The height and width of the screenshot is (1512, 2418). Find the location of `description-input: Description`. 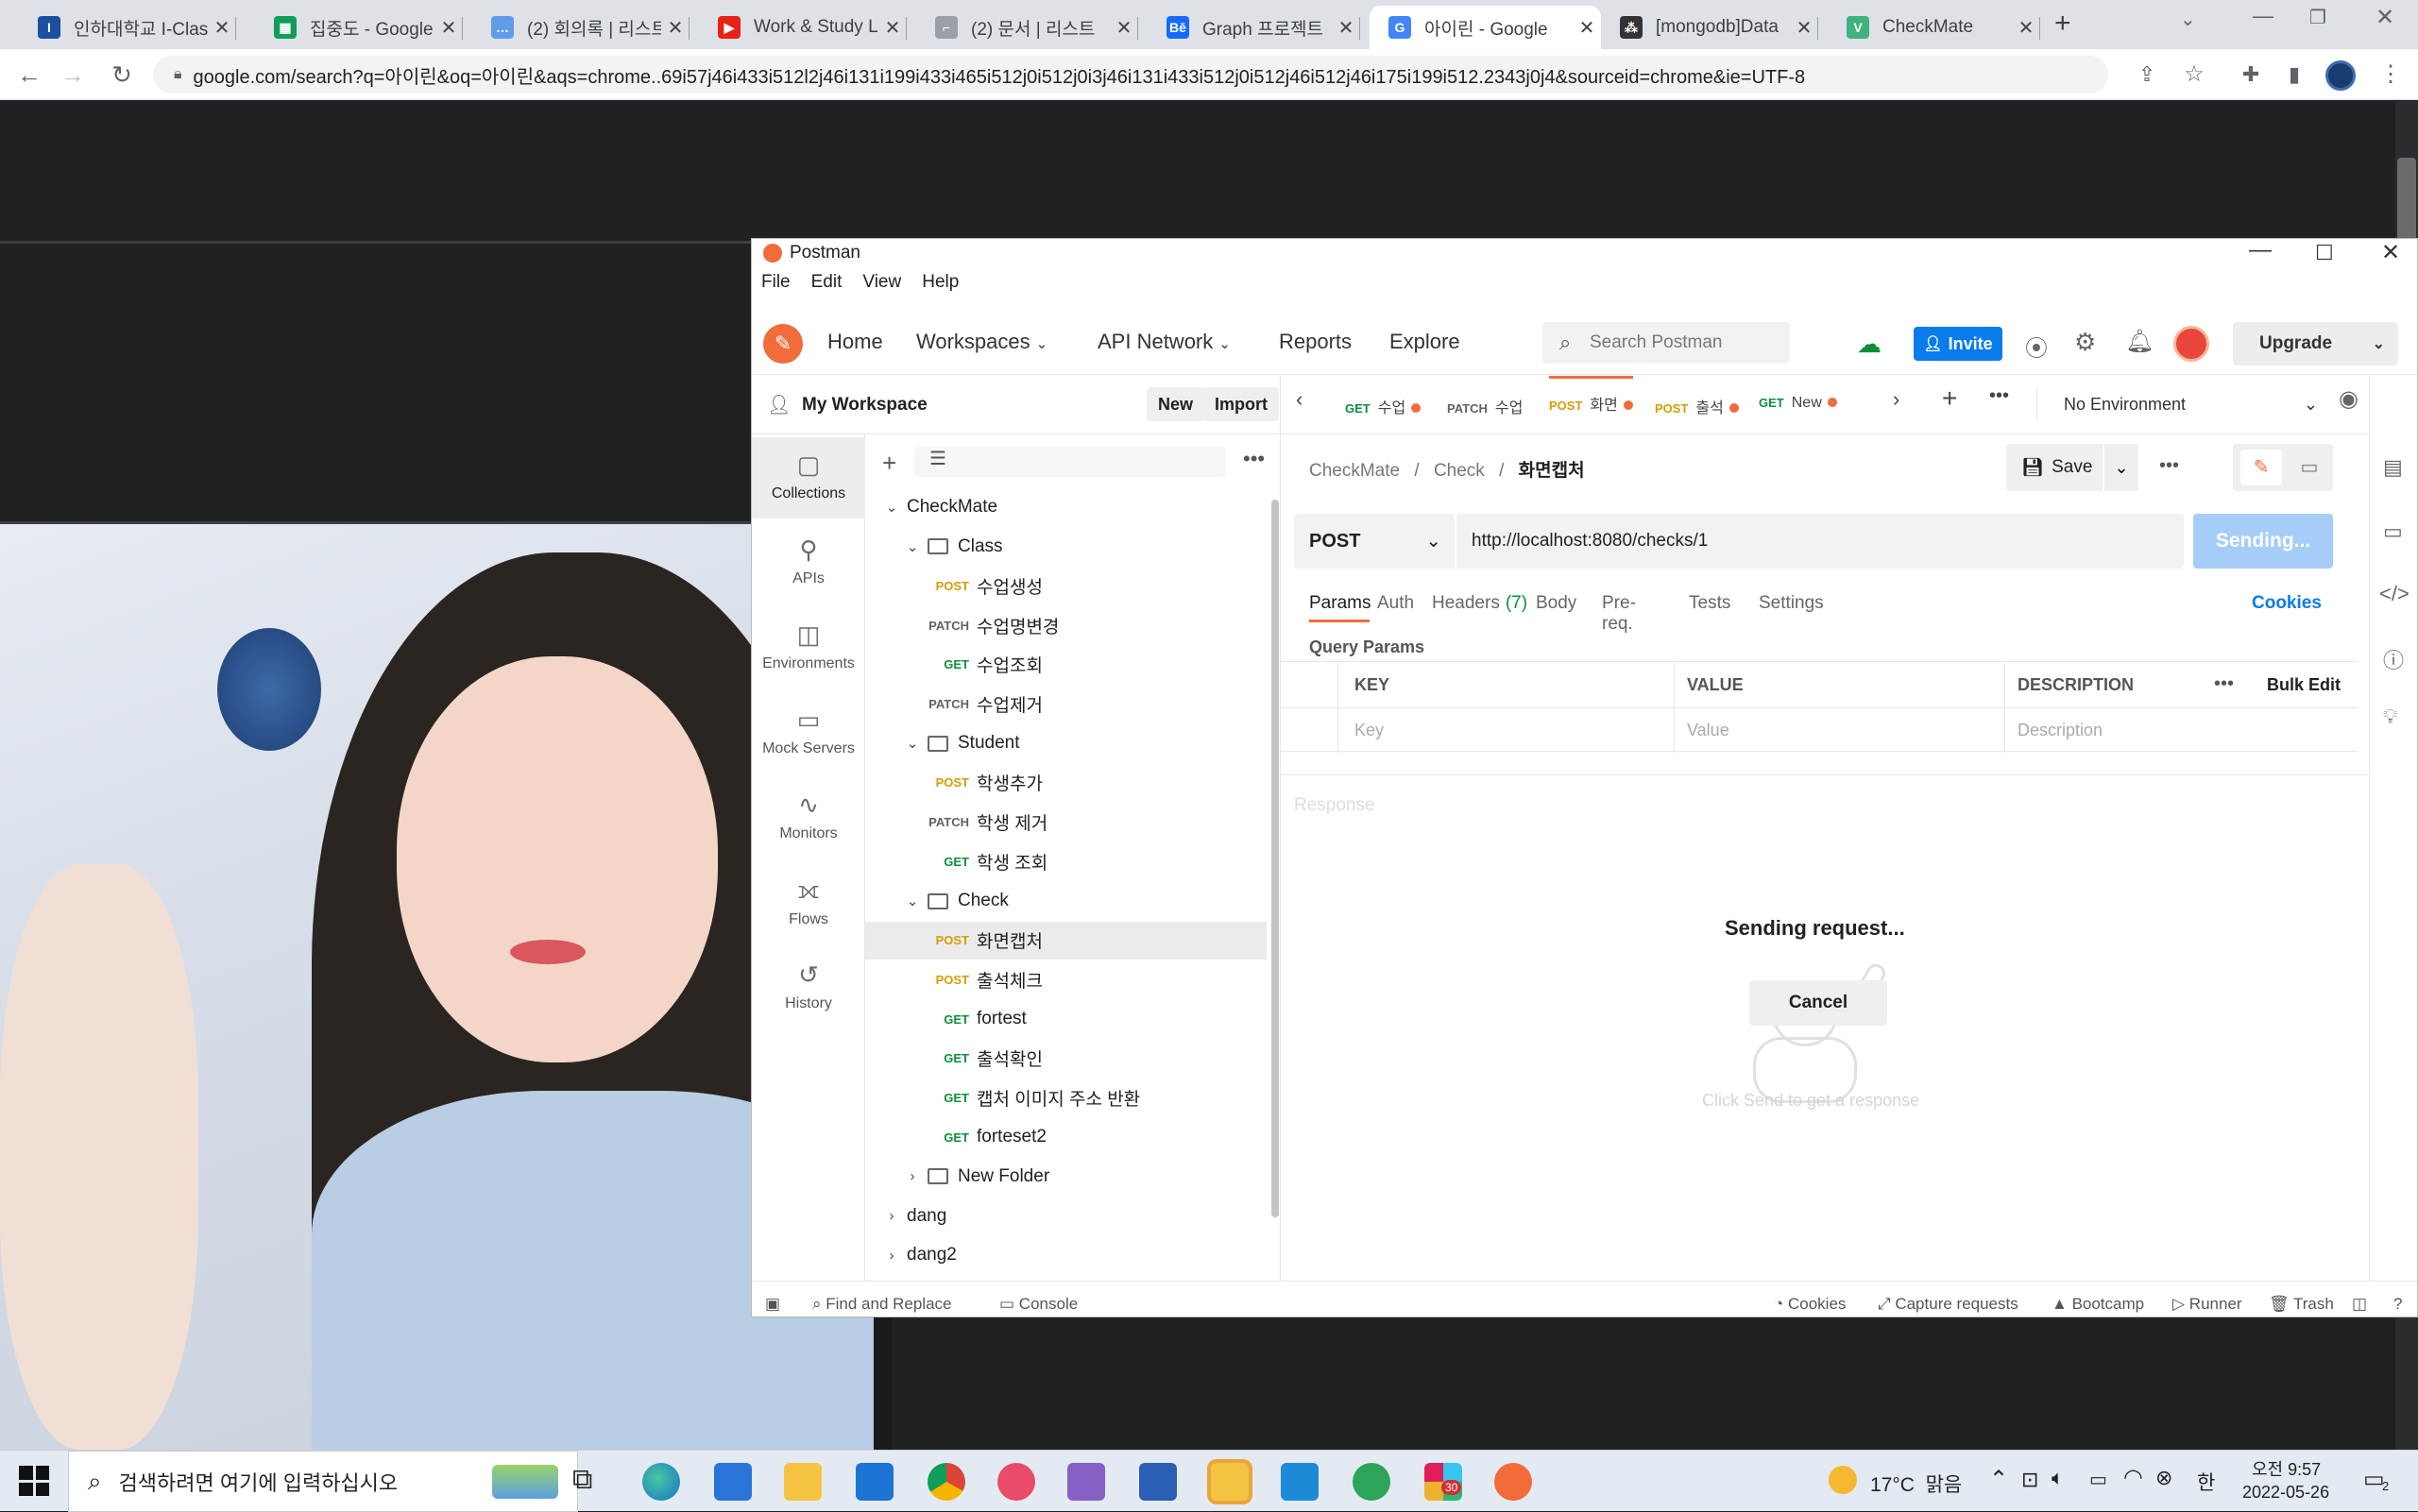

description-input: Description is located at coordinates (2060, 730).